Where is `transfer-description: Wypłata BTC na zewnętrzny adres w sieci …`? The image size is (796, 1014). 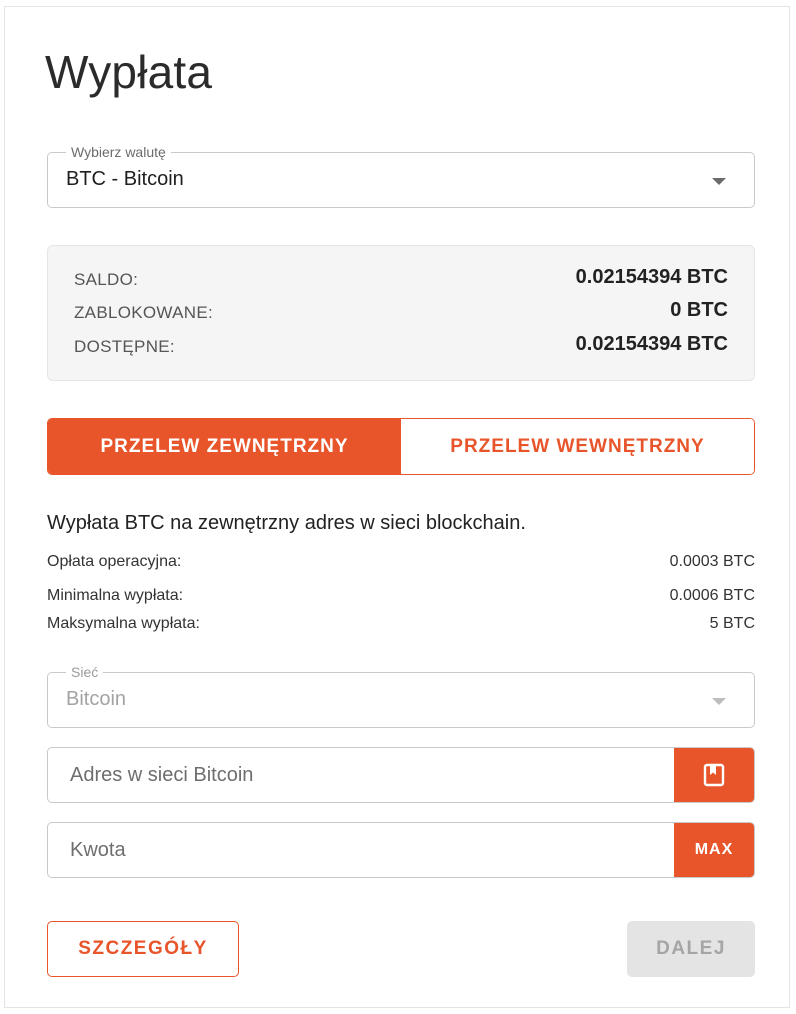 transfer-description: Wypłata BTC na zewnętrzny adres w sieci … is located at coordinates (286, 523).